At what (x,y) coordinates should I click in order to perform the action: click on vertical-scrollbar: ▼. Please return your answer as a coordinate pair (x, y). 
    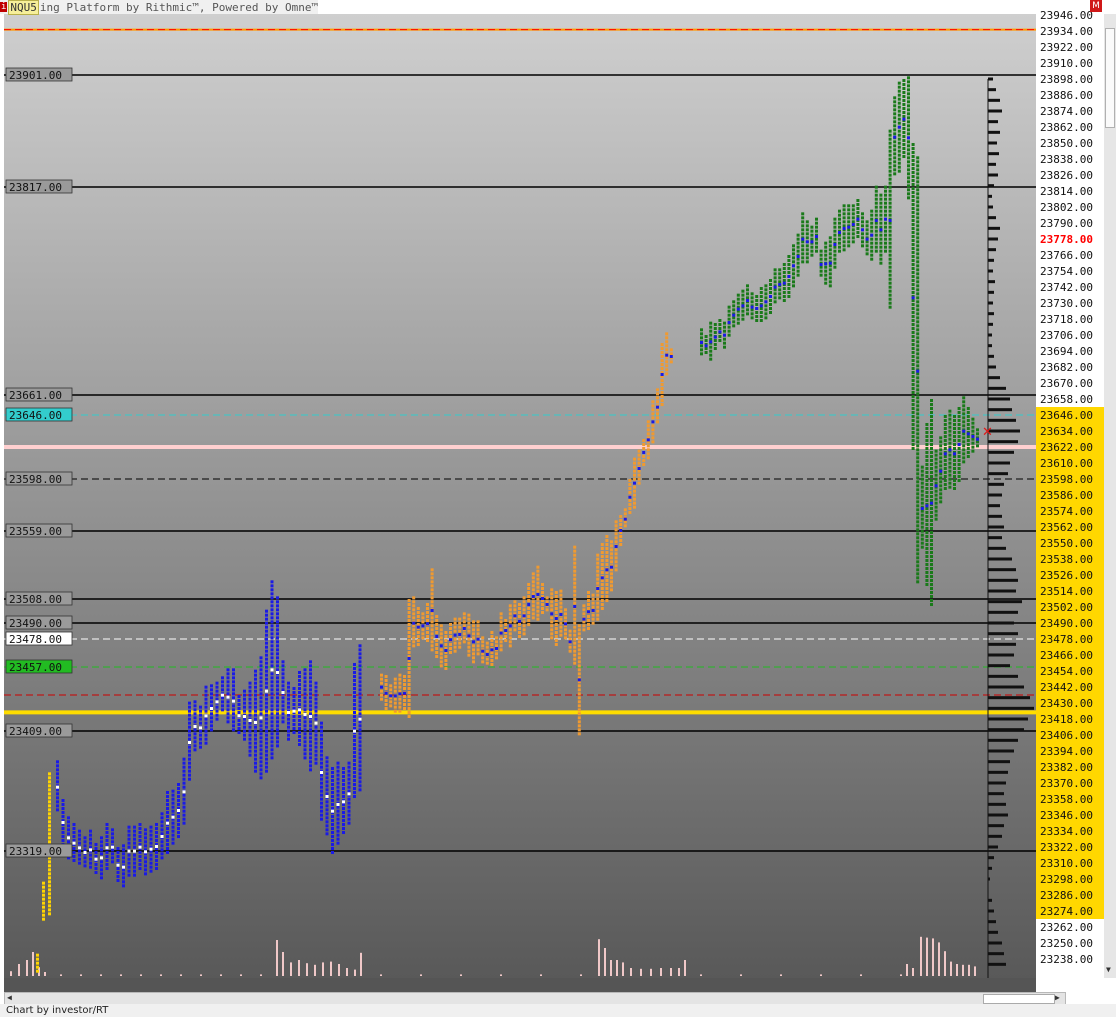
    Looking at the image, I should click on (1110, 496).